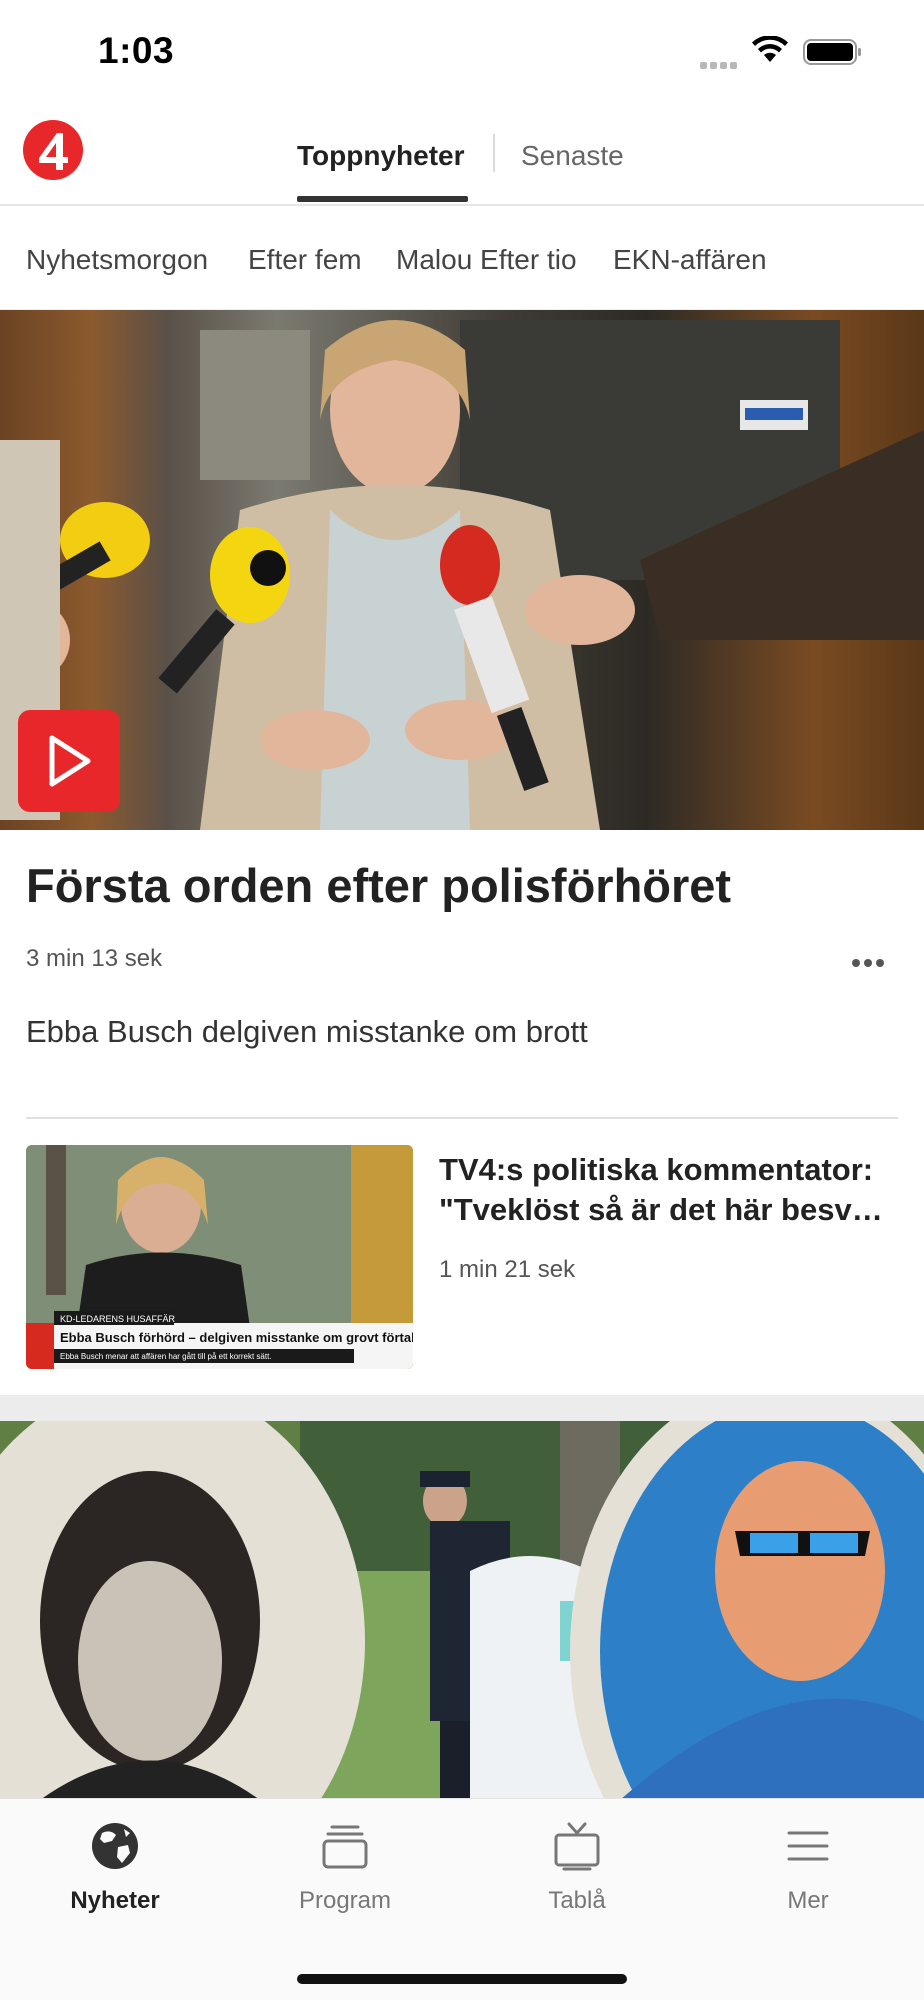 The image size is (924, 2000). I want to click on nav-label-mer: Mer, so click(808, 1900).